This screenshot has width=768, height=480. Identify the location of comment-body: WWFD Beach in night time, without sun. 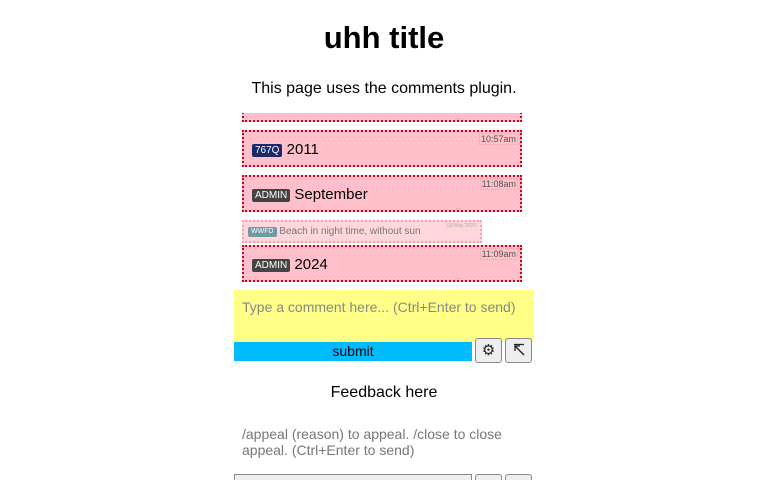
(334, 232).